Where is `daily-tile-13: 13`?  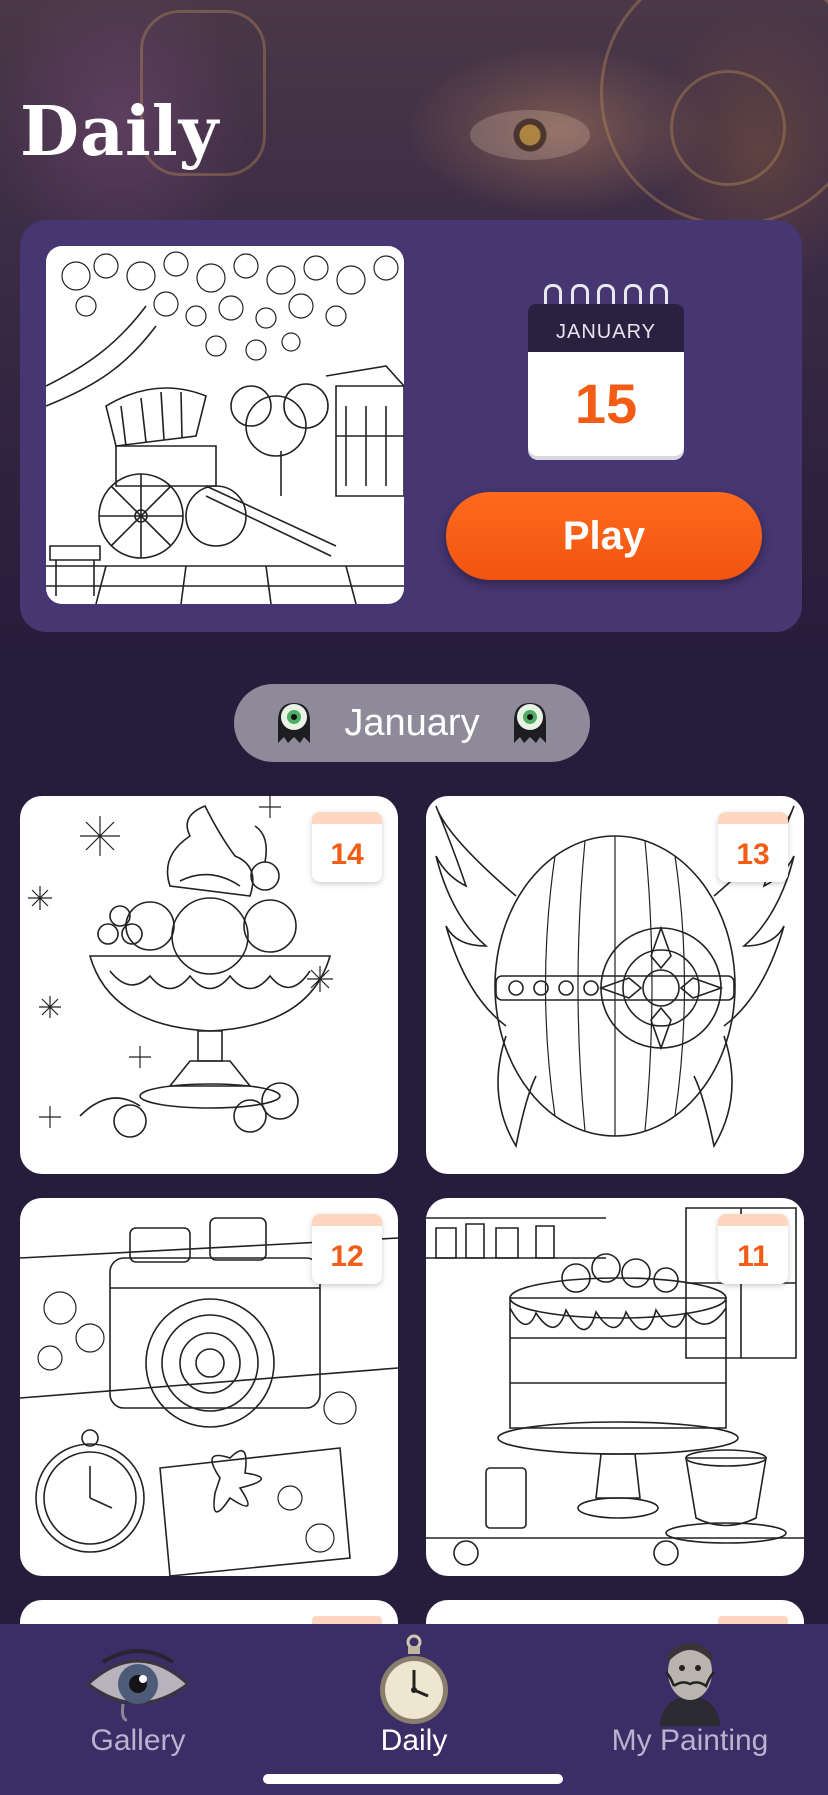 daily-tile-13: 13 is located at coordinates (615, 985).